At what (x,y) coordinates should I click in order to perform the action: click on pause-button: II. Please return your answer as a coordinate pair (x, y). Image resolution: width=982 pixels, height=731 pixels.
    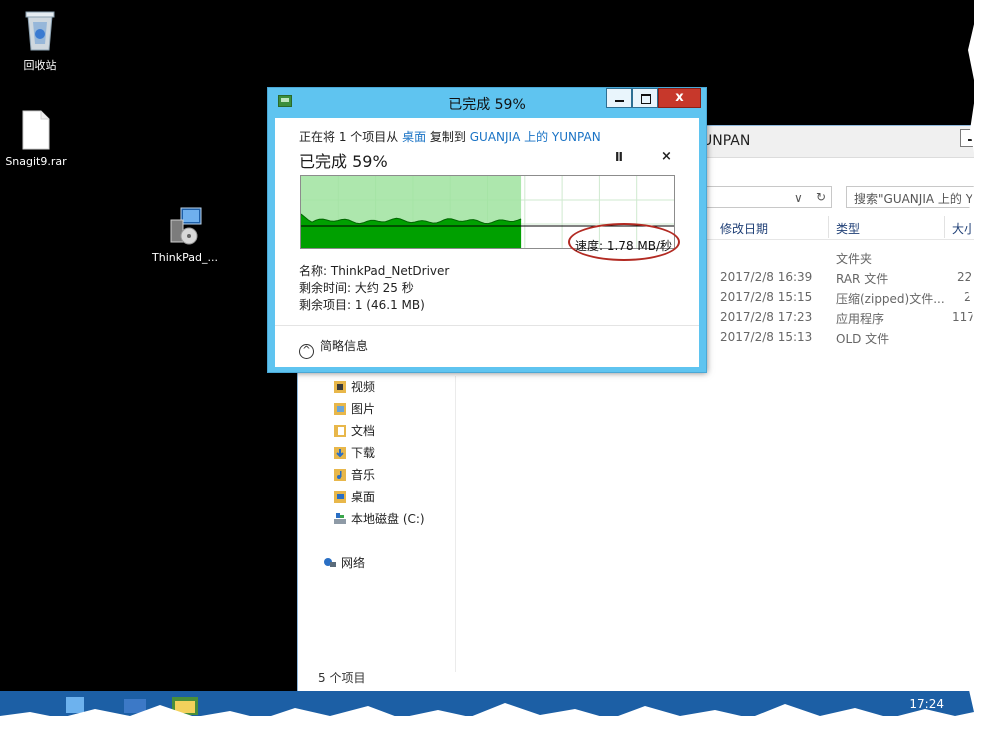
    Looking at the image, I should click on (619, 157).